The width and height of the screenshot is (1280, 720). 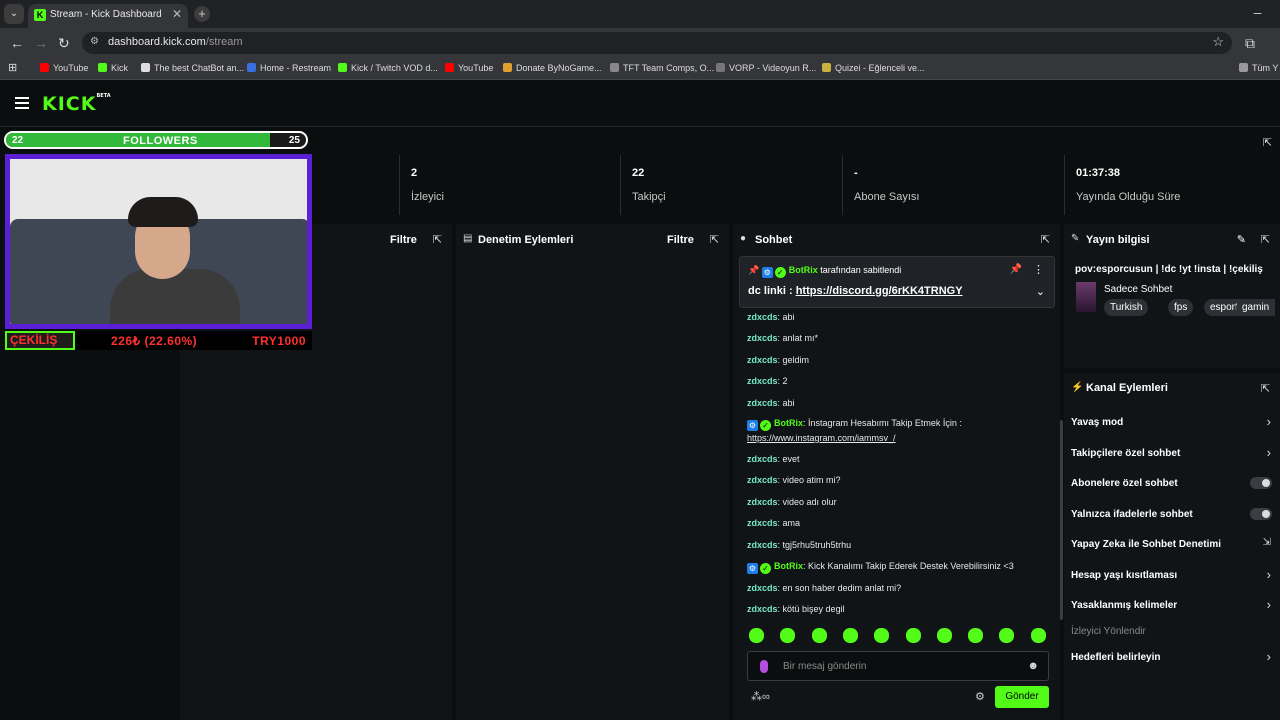 I want to click on chat-message: zdxcds: geldim, so click(x=778, y=360).